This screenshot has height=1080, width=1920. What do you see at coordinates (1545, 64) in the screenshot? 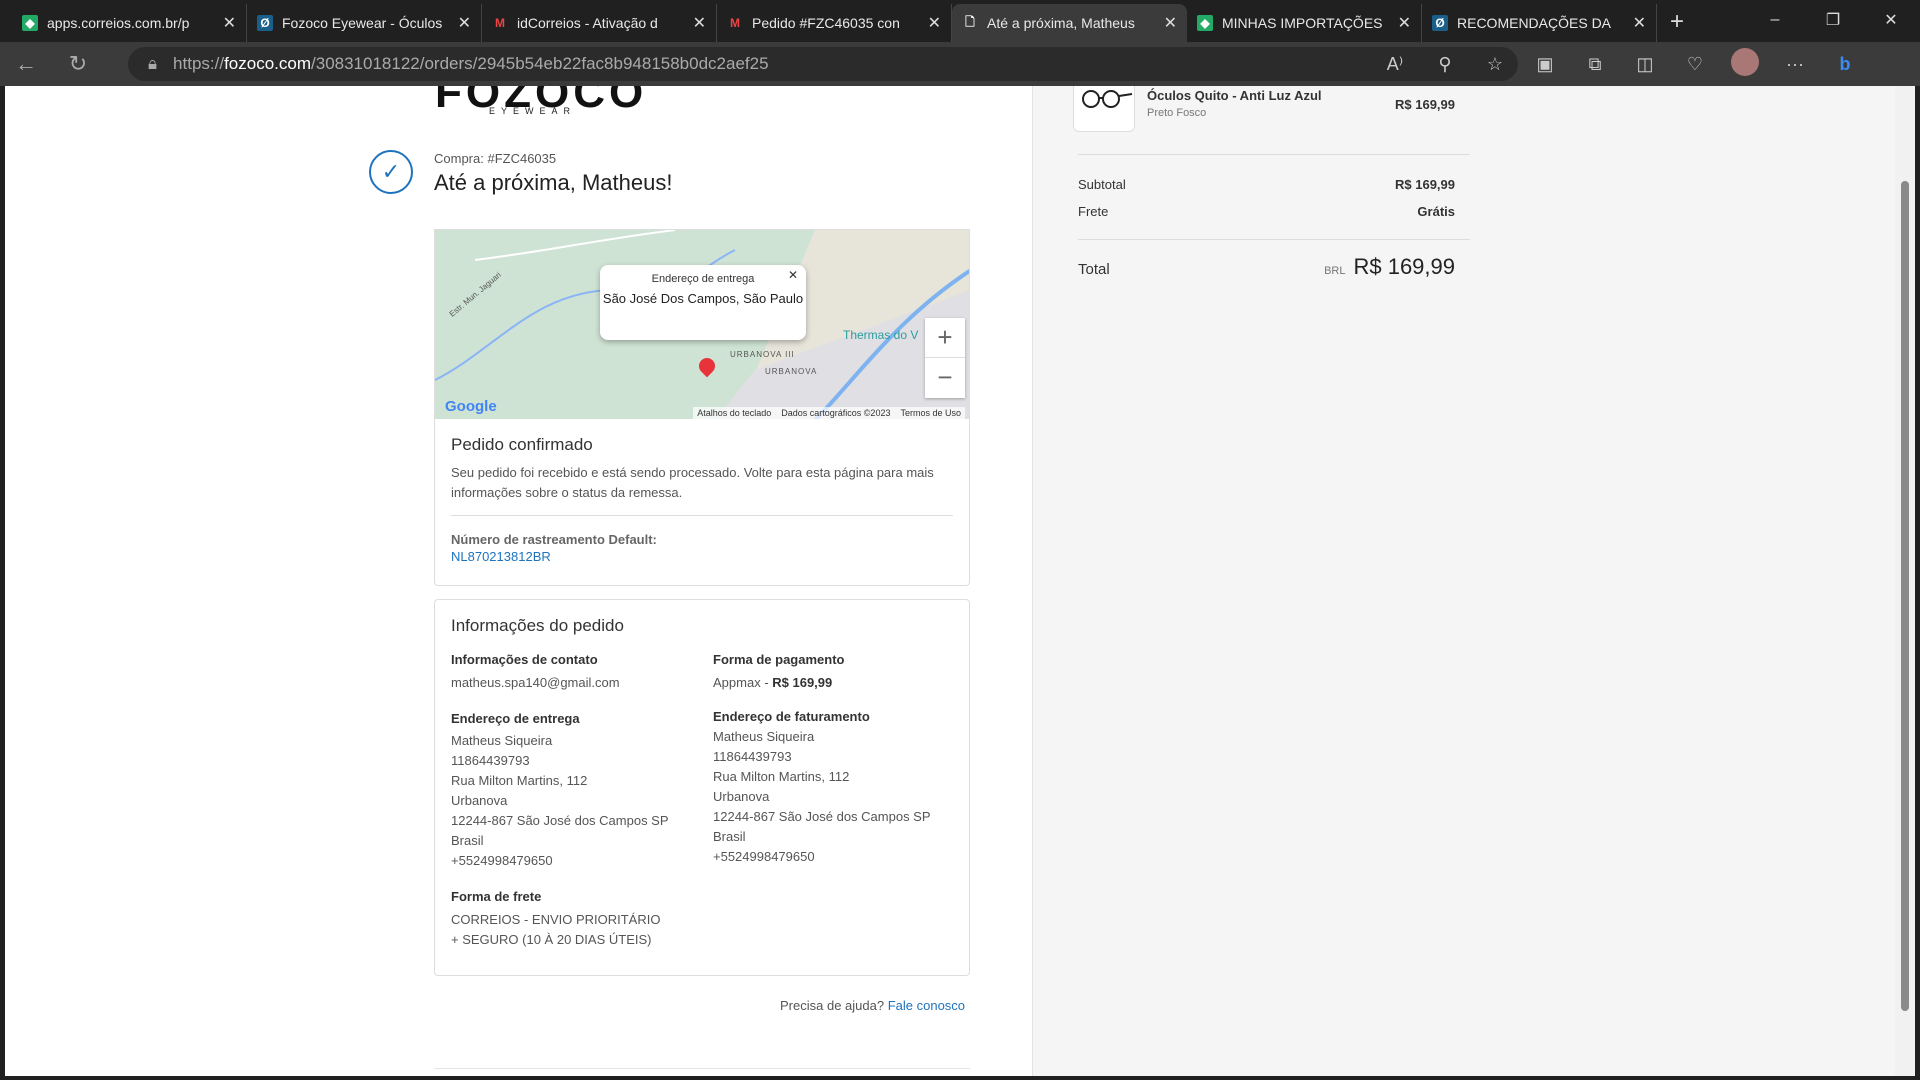
I see `app-icon: ▣` at bounding box center [1545, 64].